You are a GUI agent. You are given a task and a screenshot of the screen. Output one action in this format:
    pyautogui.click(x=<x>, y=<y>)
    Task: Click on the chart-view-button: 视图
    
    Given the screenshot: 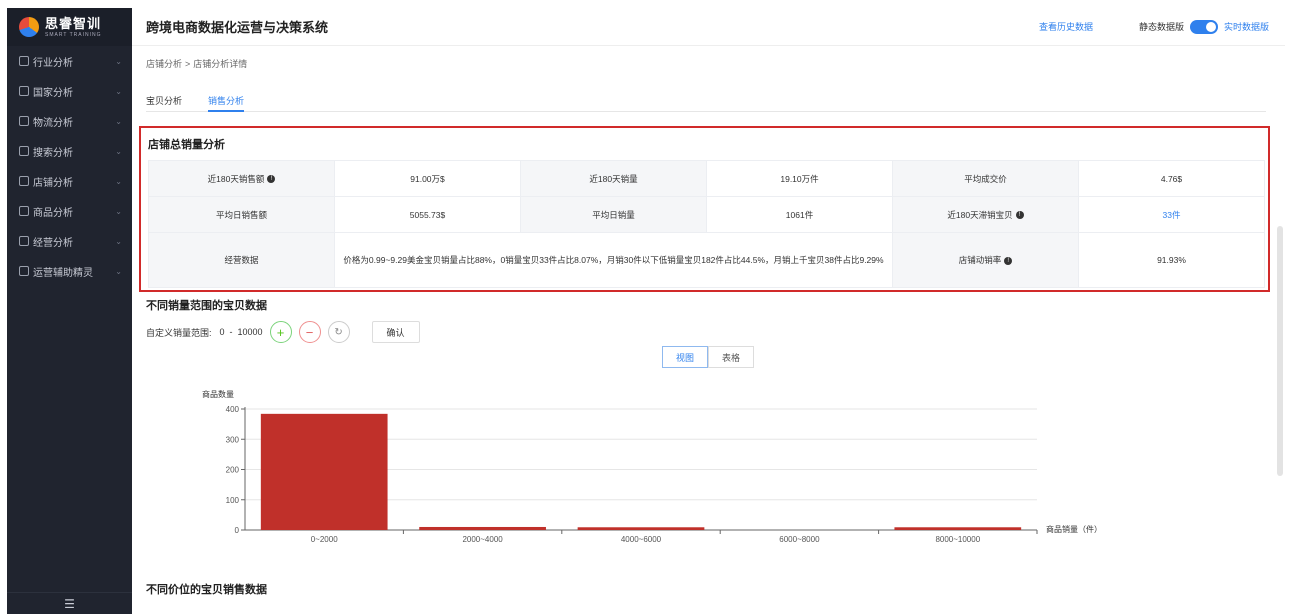 What is the action you would take?
    pyautogui.click(x=685, y=357)
    